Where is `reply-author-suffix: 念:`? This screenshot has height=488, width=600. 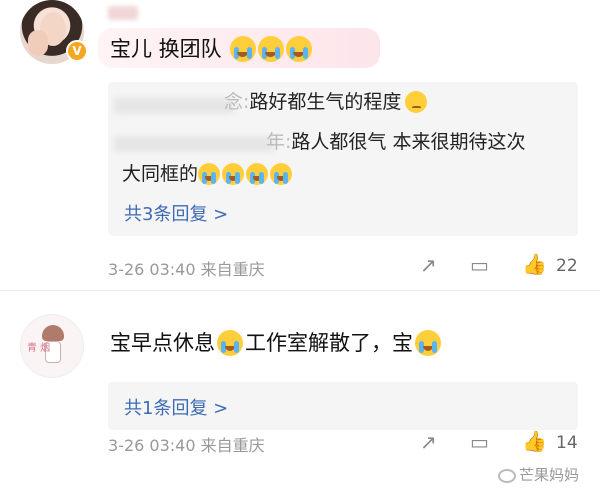 reply-author-suffix: 念: is located at coordinates (237, 102).